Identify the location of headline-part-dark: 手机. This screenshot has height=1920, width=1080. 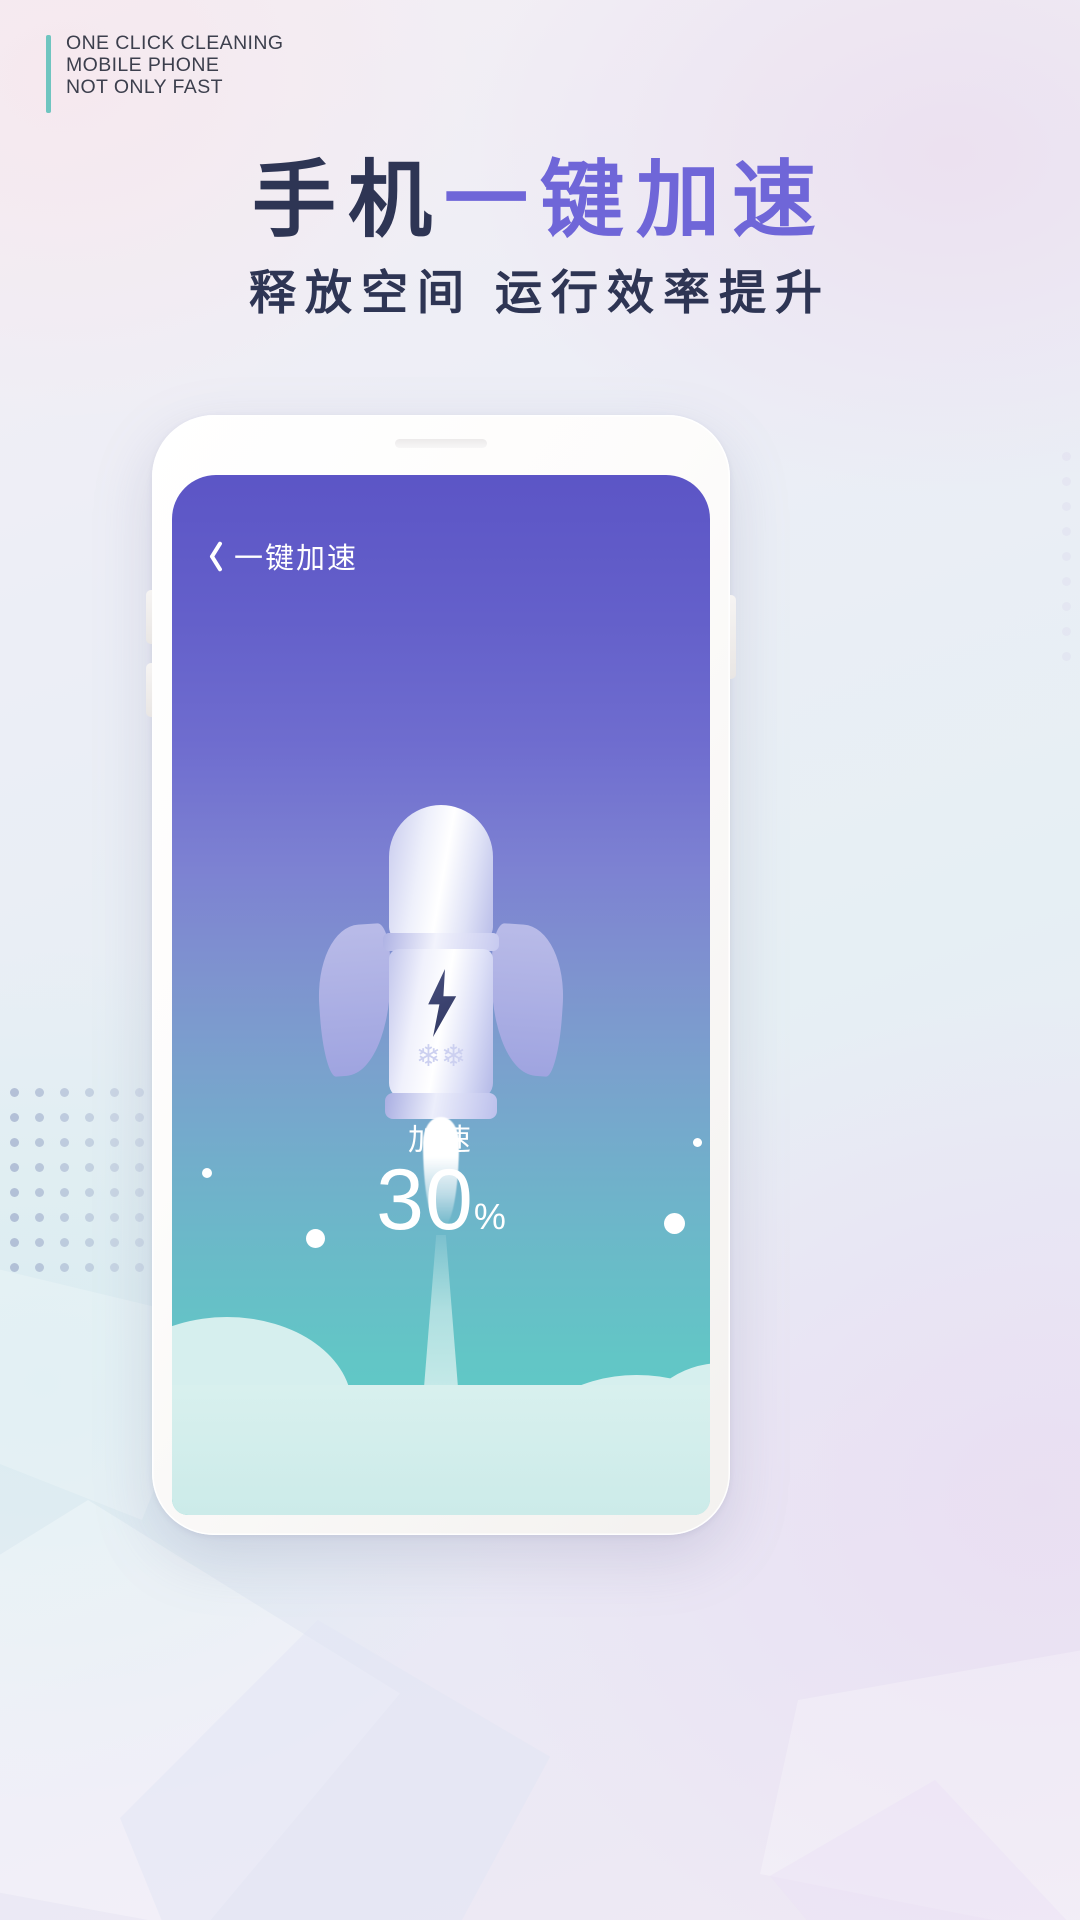
(347, 200).